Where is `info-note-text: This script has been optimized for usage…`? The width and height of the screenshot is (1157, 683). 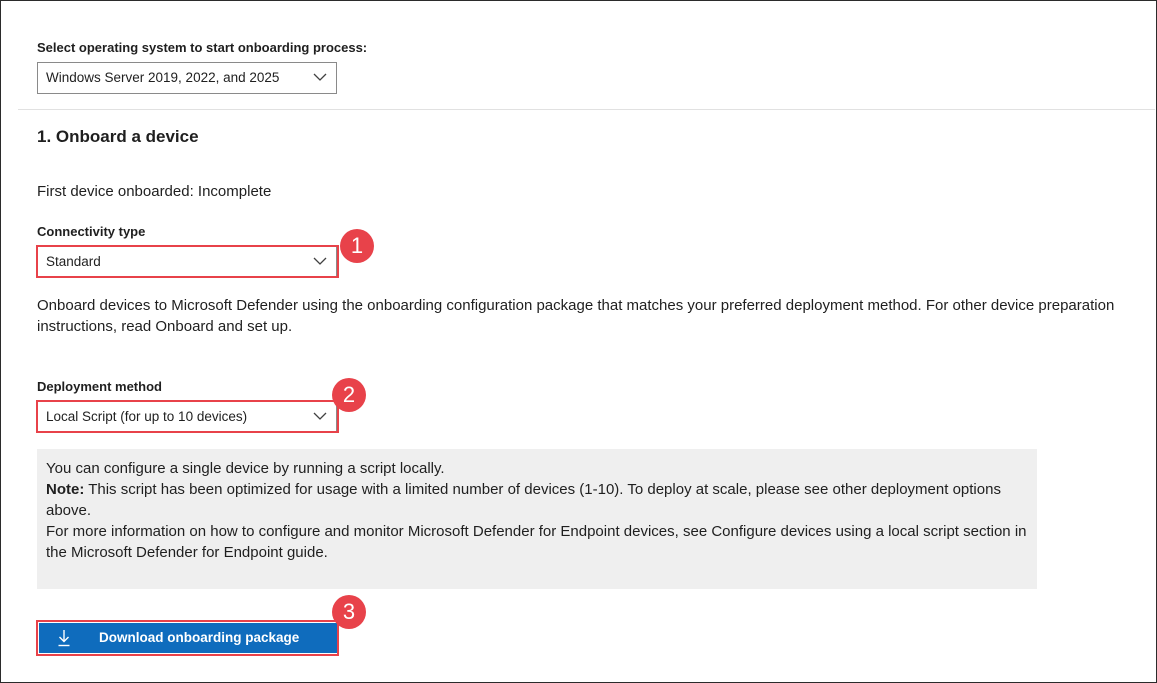
info-note-text: This script has been optimized for usage… is located at coordinates (523, 500).